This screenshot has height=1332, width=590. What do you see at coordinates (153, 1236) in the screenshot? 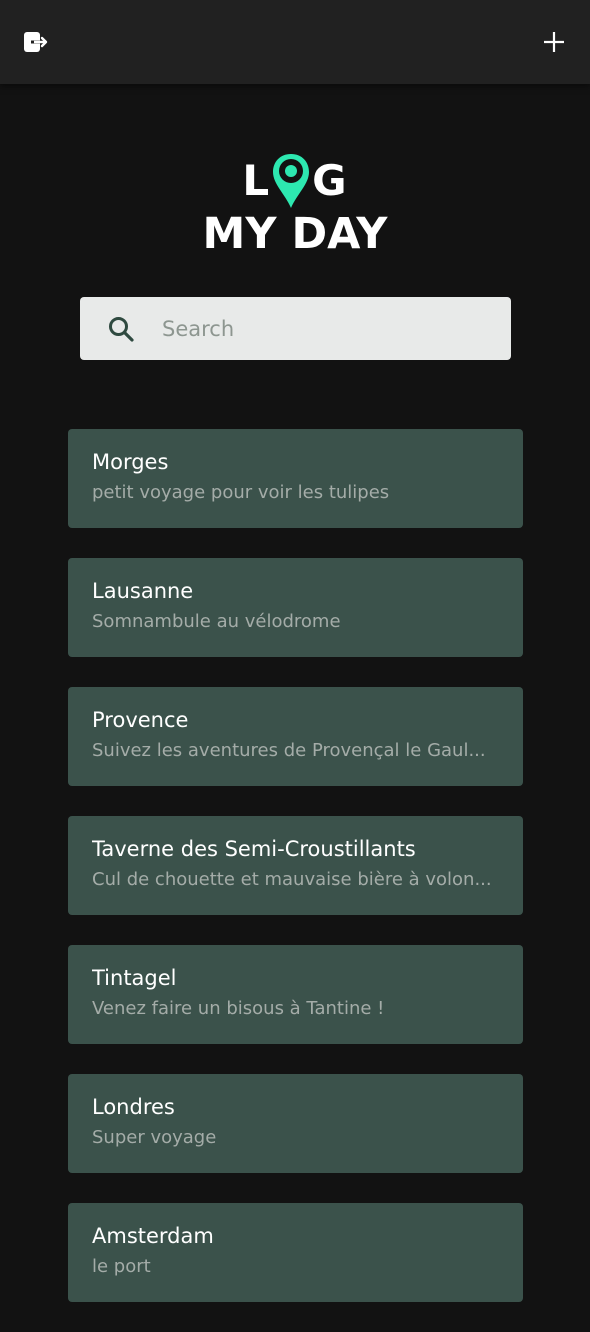
I see `entry-title: Amsterdam` at bounding box center [153, 1236].